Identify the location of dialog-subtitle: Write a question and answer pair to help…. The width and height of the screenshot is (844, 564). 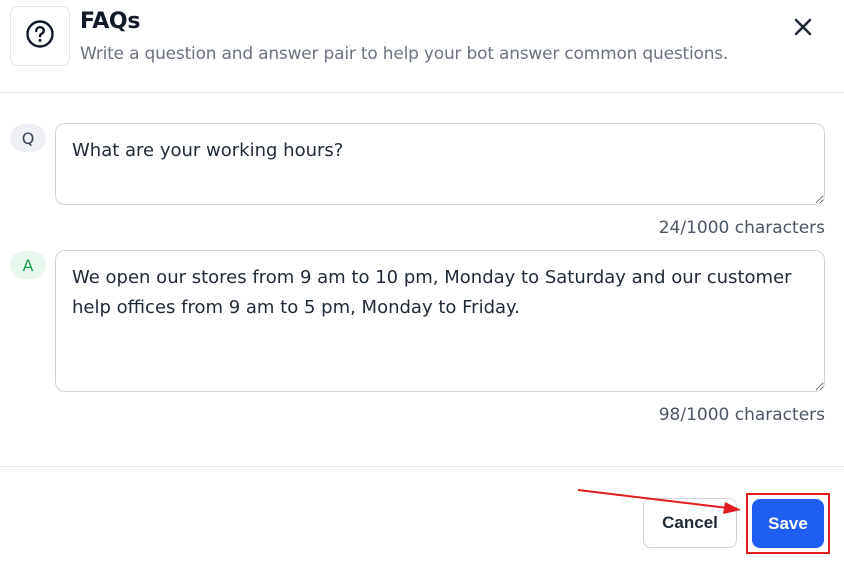
(404, 54).